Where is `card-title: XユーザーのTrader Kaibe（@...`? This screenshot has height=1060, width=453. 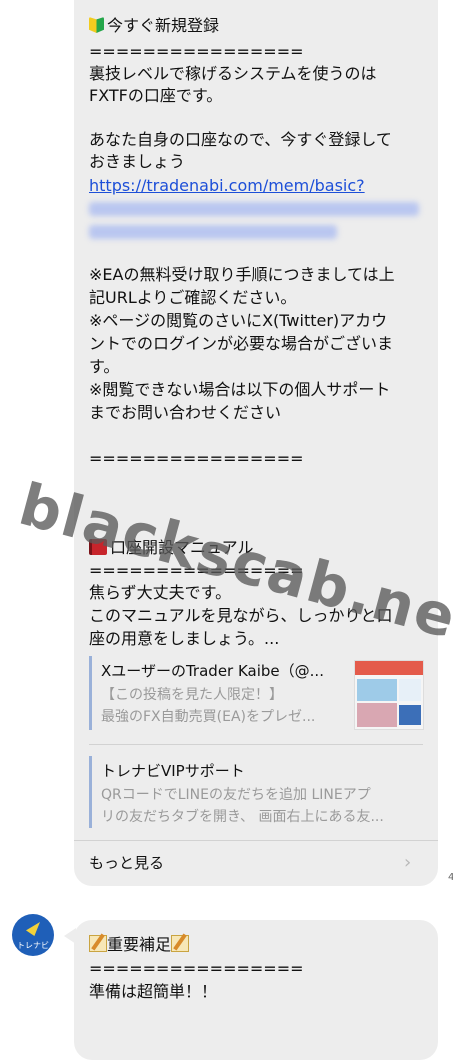 card-title: XユーザーのTrader Kaibe（@... is located at coordinates (212, 671).